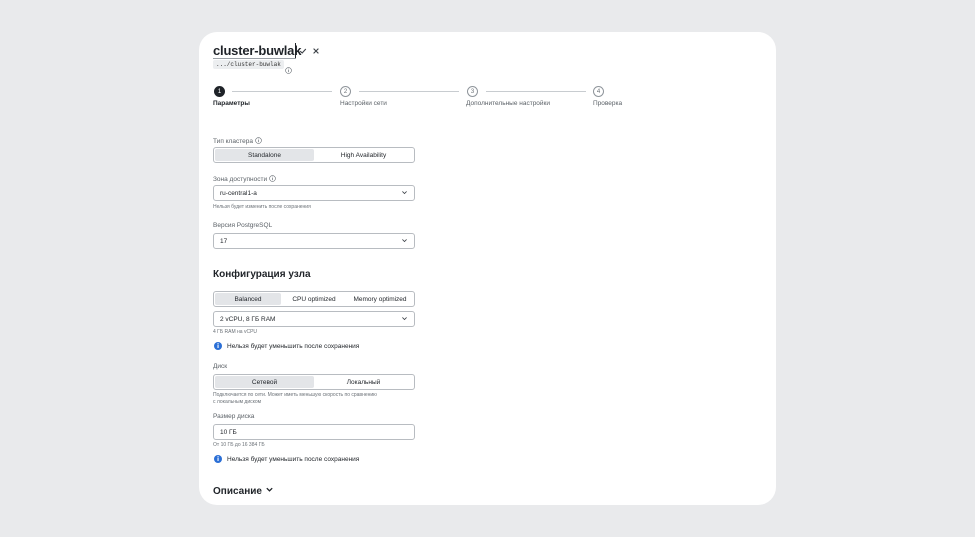 Image resolution: width=975 pixels, height=537 pixels. I want to click on zone-hint: Нельзя будет изменить после сохранения, so click(262, 207).